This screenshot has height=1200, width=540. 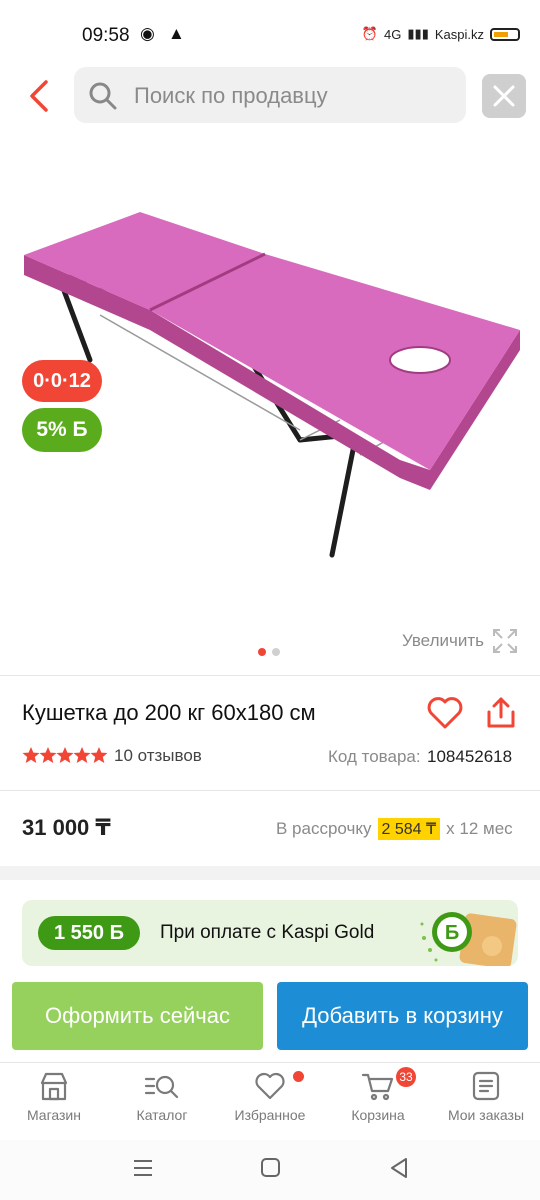 What do you see at coordinates (479, 828) in the screenshot?
I see `installment-term: x 12 мес` at bounding box center [479, 828].